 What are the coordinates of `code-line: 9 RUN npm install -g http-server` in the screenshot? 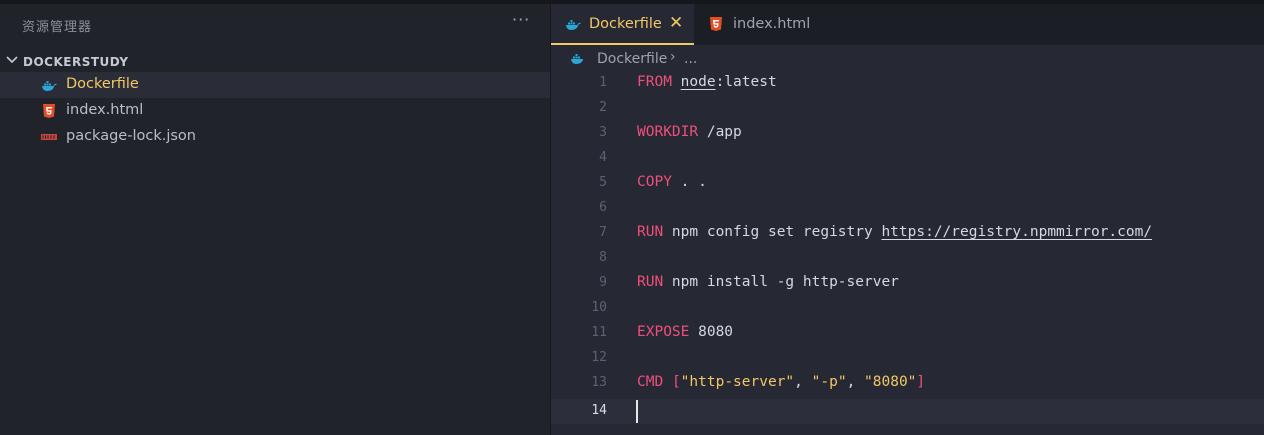 It's located at (907, 283).